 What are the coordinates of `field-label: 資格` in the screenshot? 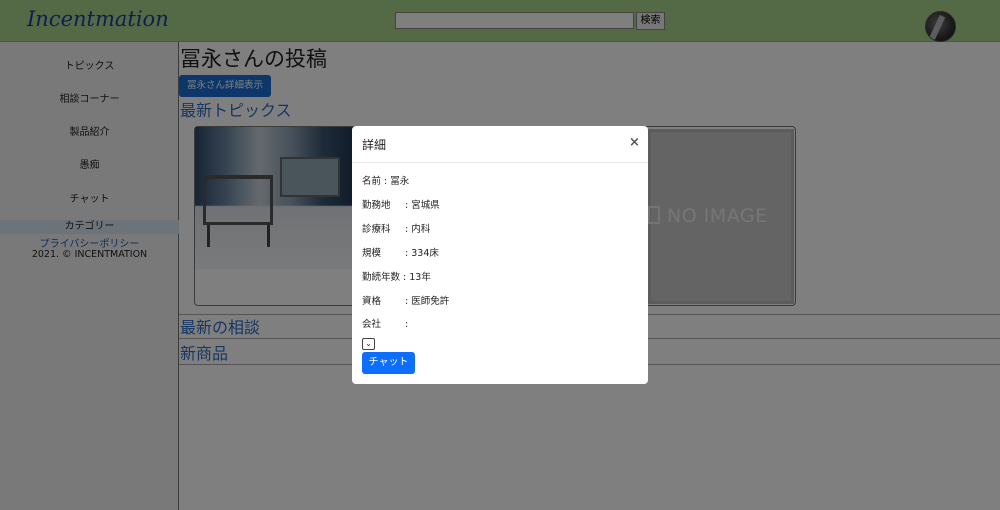 It's located at (372, 301).